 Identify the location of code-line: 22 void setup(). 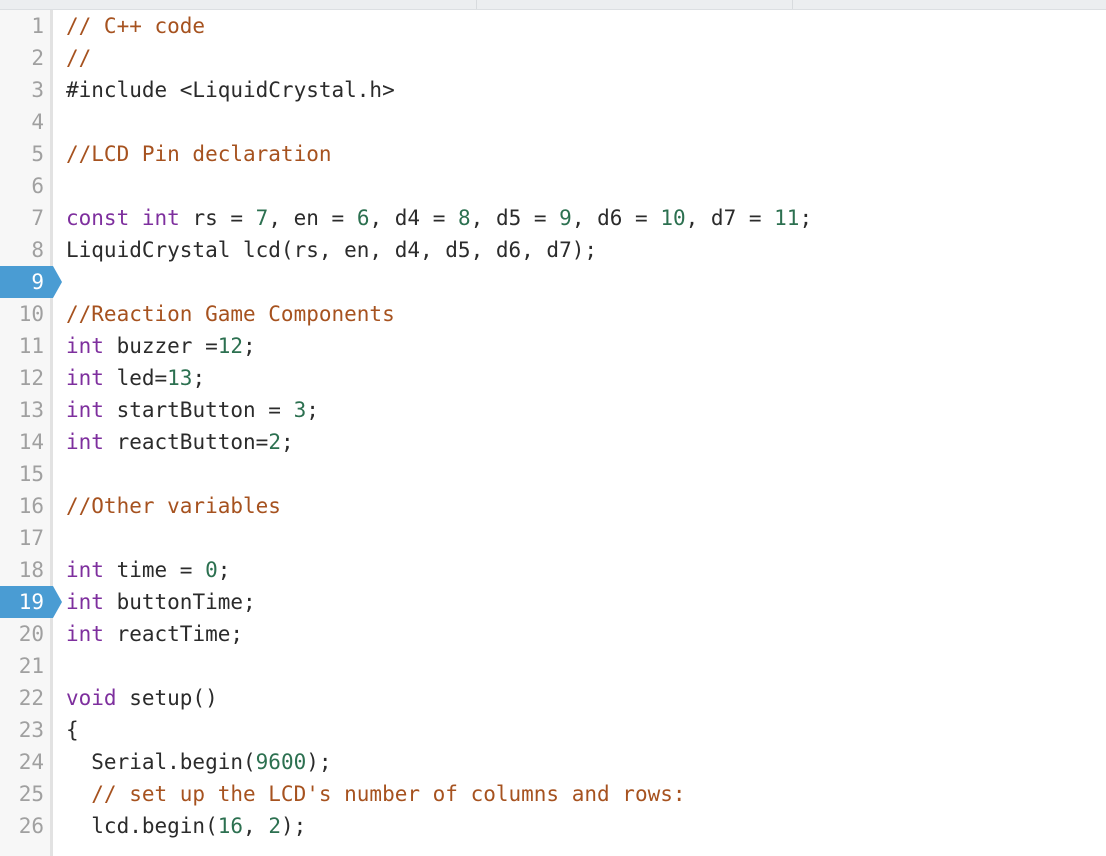
(553, 698).